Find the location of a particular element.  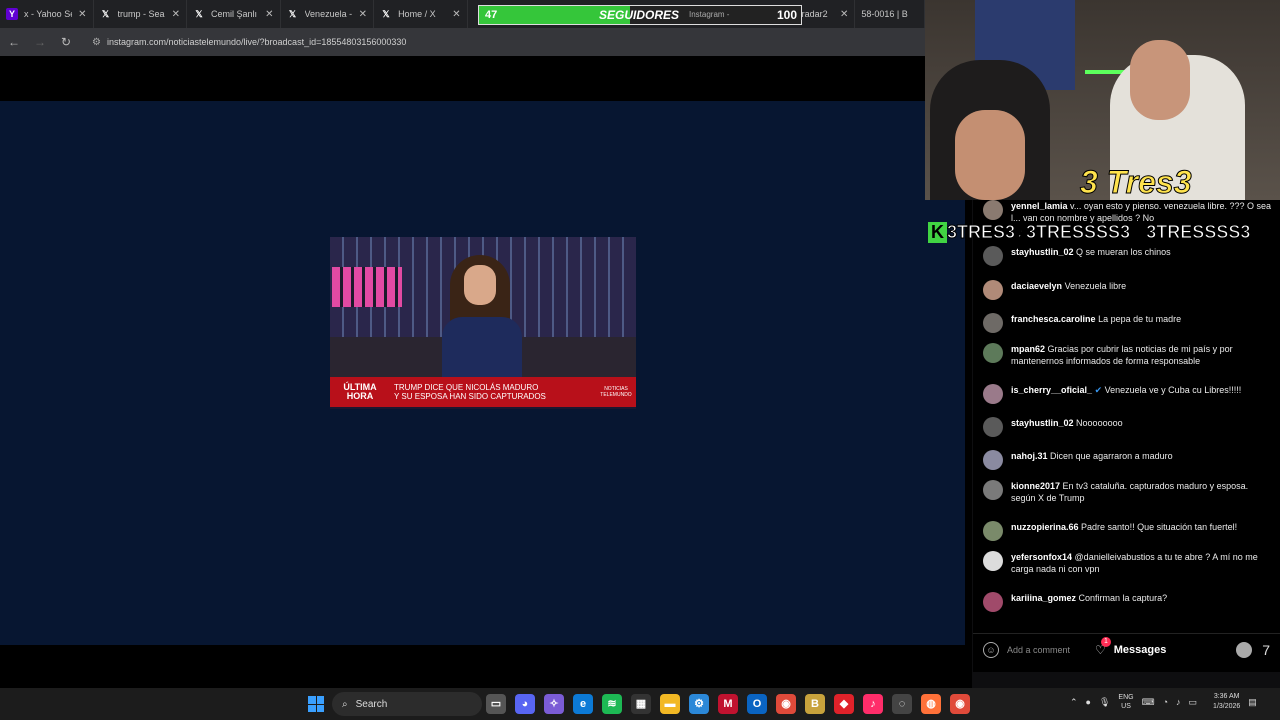

comment-composer: ☺ Add a comment ♡ 1 Messages 7 is located at coordinates (1126, 649).